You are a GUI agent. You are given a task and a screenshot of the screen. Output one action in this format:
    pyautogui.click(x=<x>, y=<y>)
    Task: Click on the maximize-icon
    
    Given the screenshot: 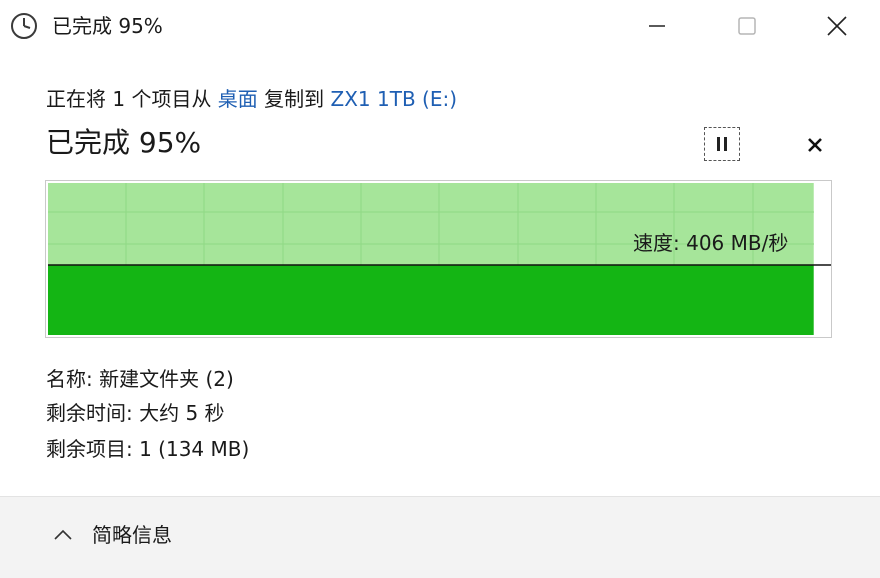 What is the action you would take?
    pyautogui.click(x=747, y=26)
    